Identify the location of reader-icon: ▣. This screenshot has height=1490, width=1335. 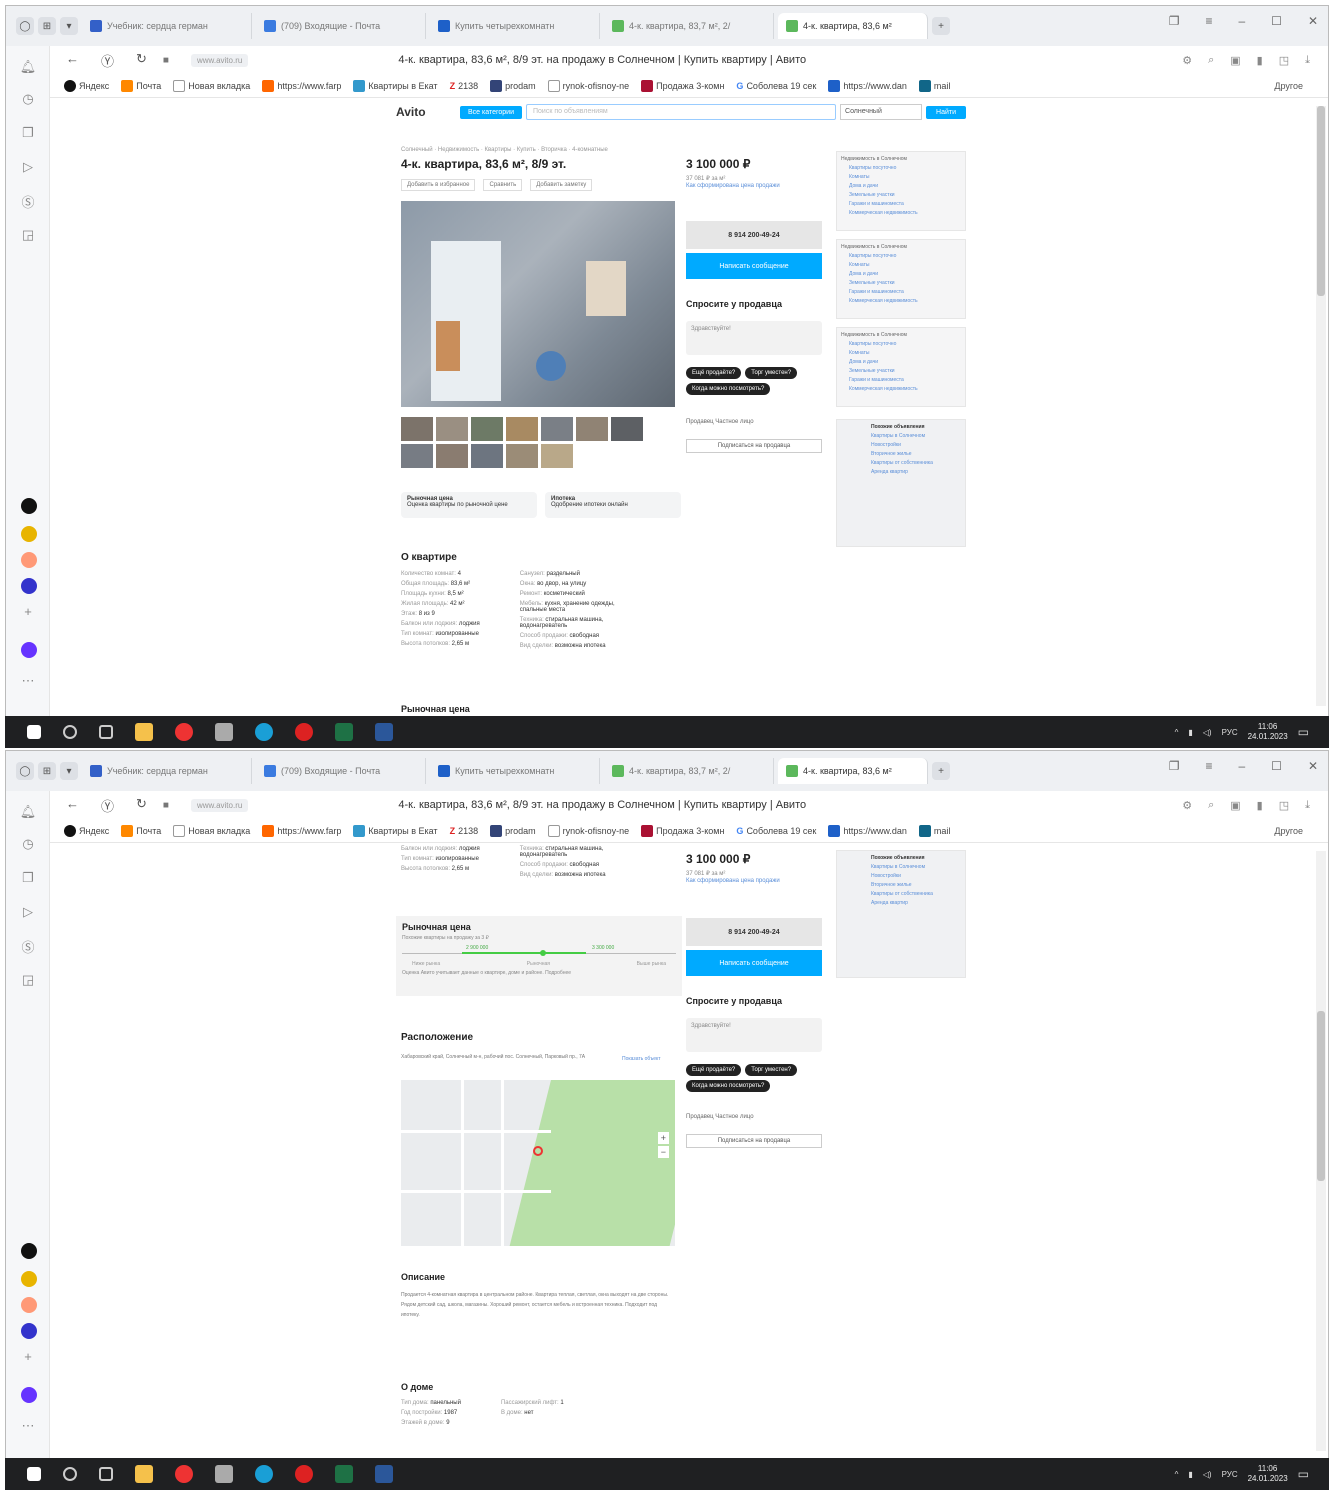
(1235, 805).